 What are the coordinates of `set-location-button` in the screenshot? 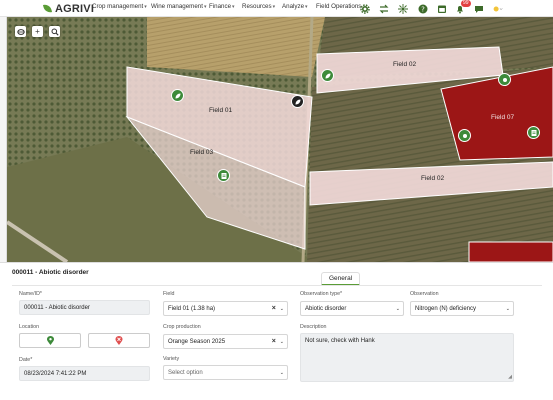 It's located at (50, 340).